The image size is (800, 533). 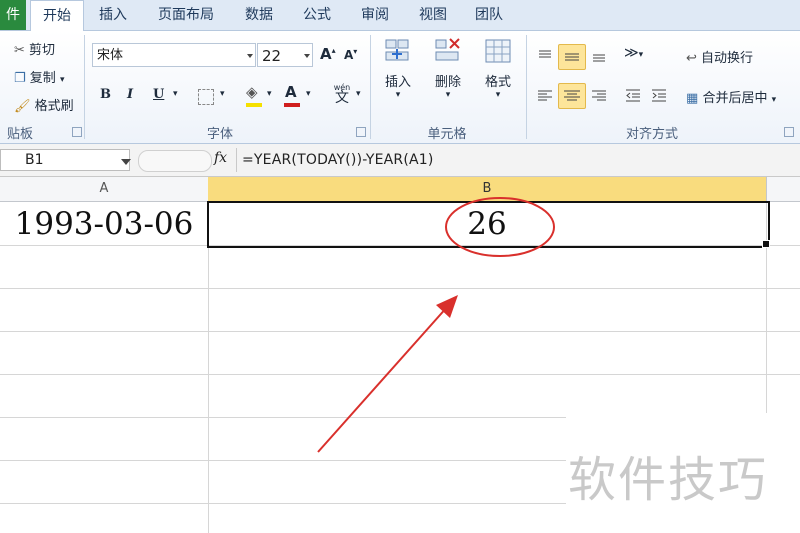 I want to click on annotation-arrow-line, so click(x=383, y=379).